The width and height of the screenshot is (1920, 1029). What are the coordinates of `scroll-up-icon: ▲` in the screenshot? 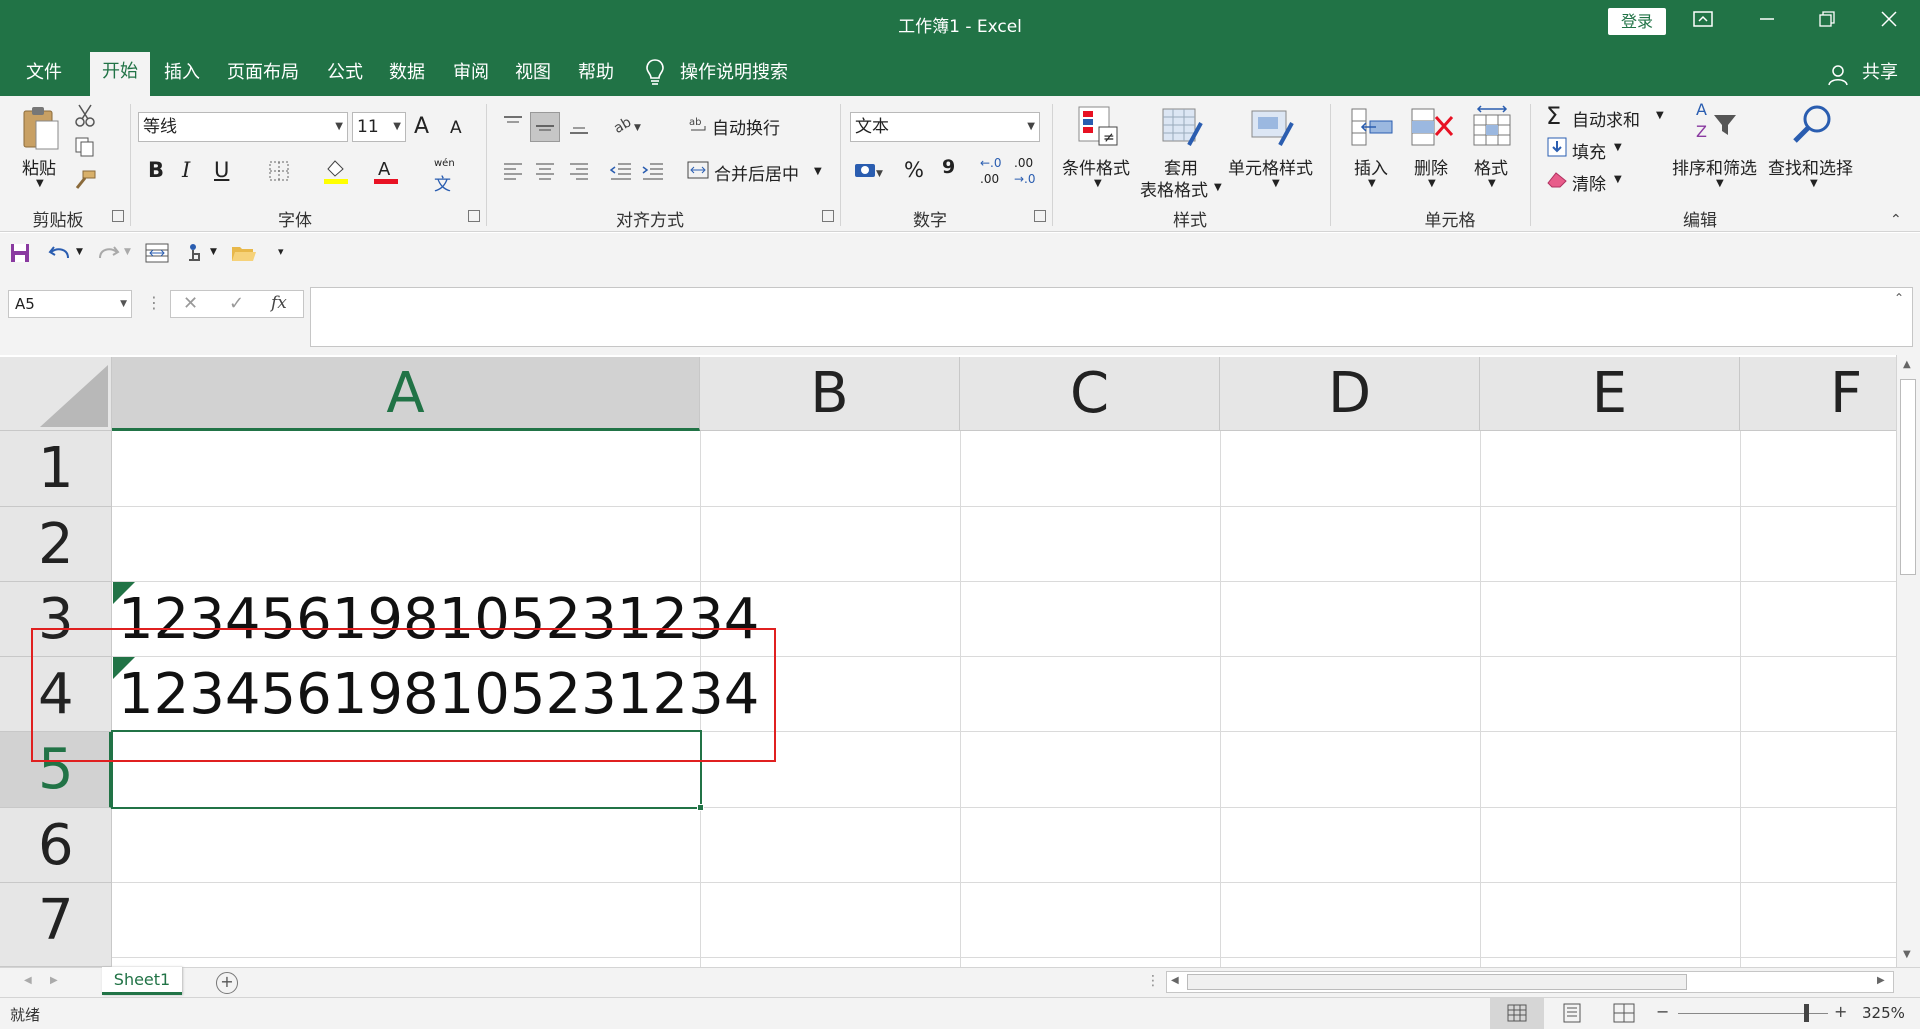 It's located at (1907, 364).